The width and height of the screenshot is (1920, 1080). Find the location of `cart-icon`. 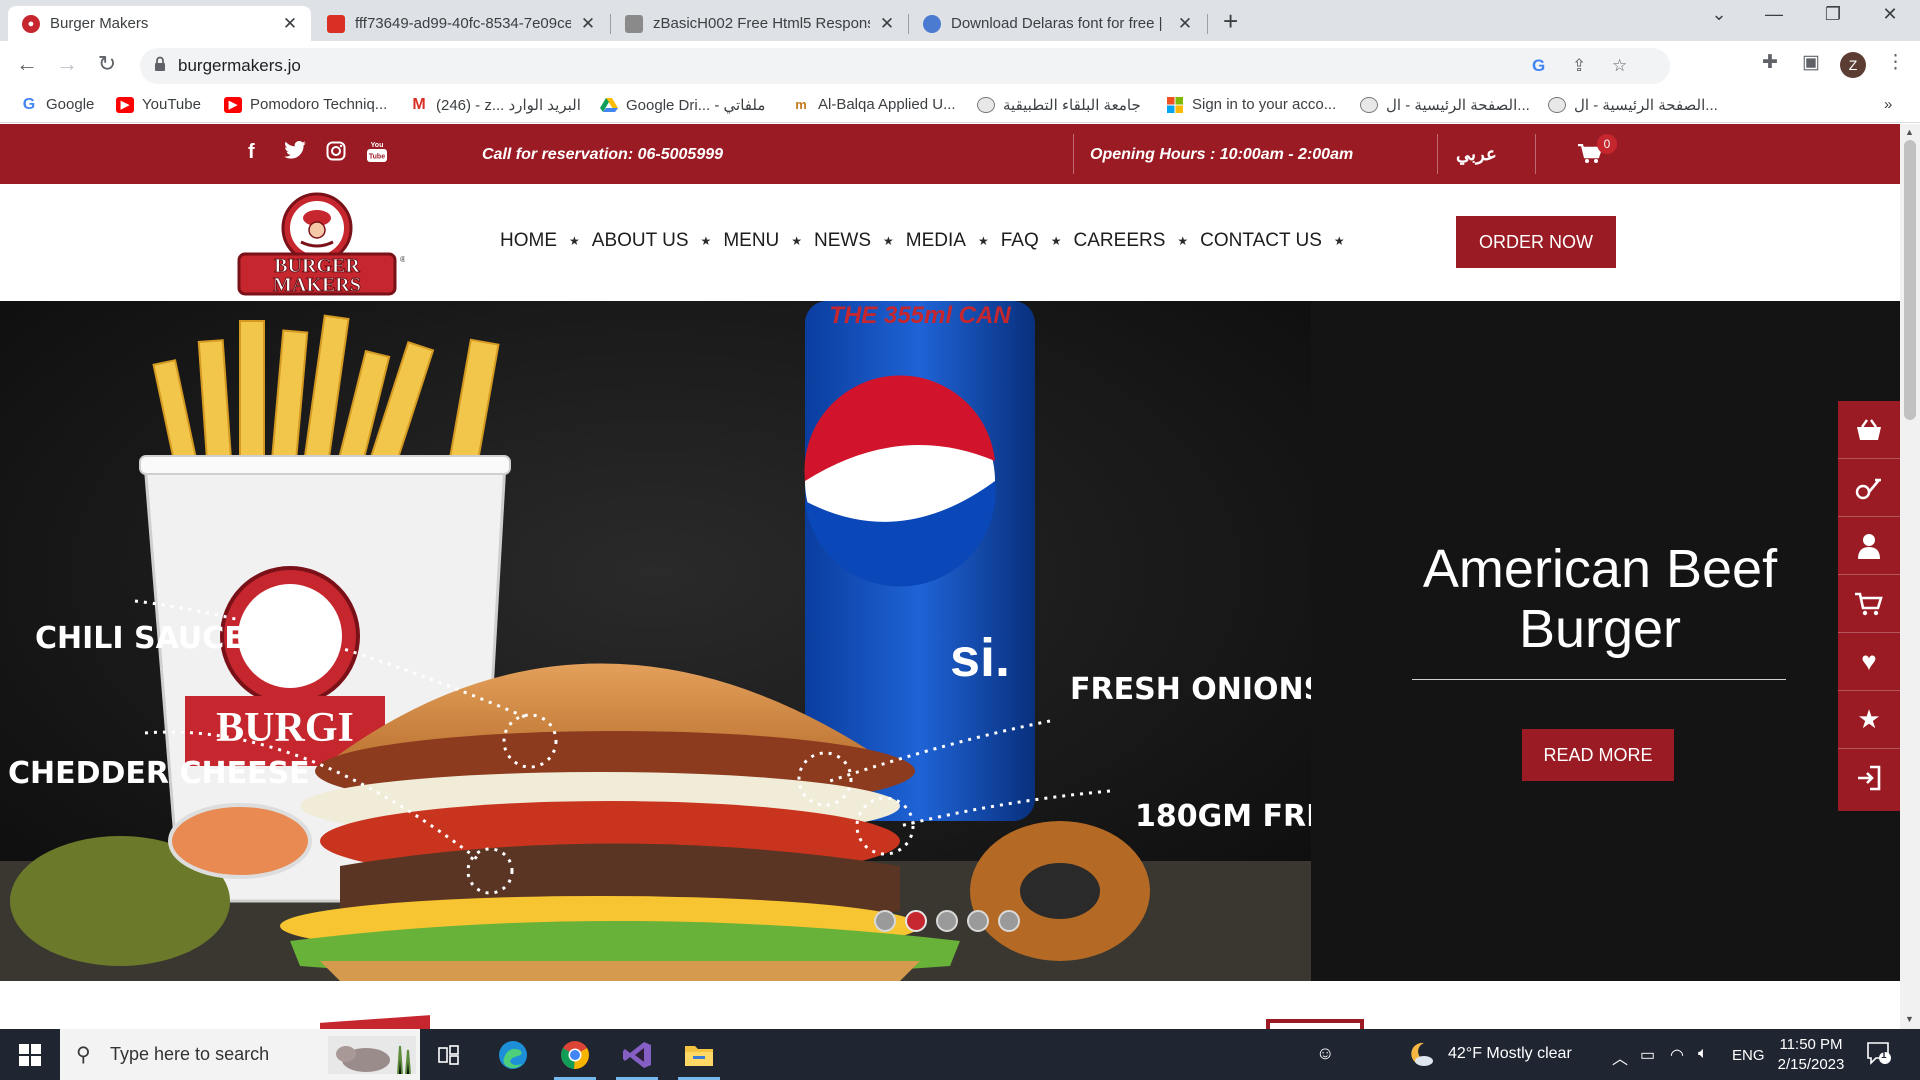

cart-icon is located at coordinates (1869, 604).